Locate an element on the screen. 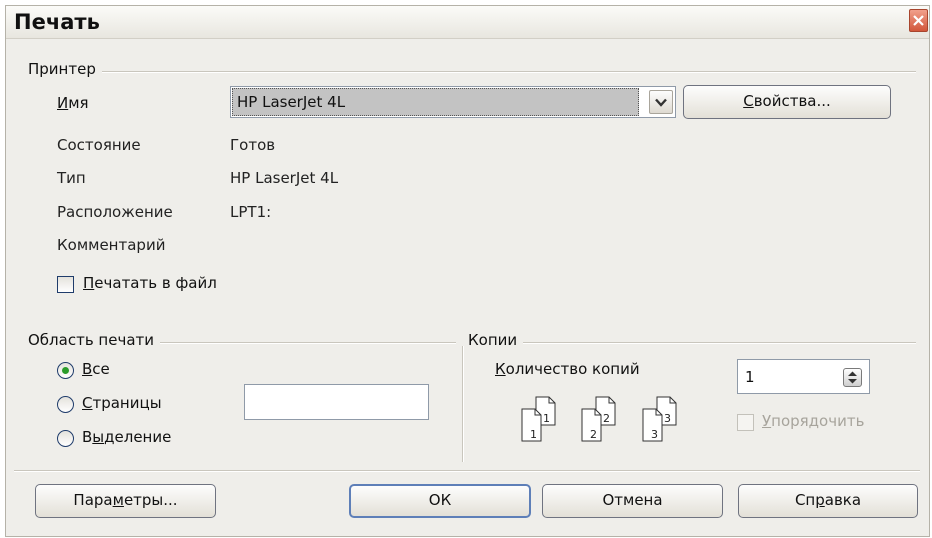 The image size is (932, 538). copies-count-spinner: 1 is located at coordinates (803, 376).